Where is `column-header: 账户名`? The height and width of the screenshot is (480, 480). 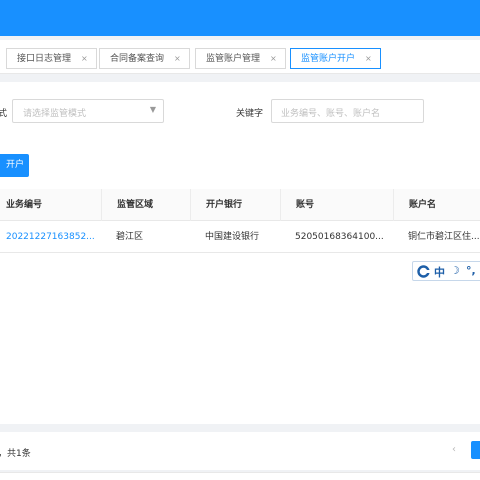
column-header: 账户名 is located at coordinates (436, 205).